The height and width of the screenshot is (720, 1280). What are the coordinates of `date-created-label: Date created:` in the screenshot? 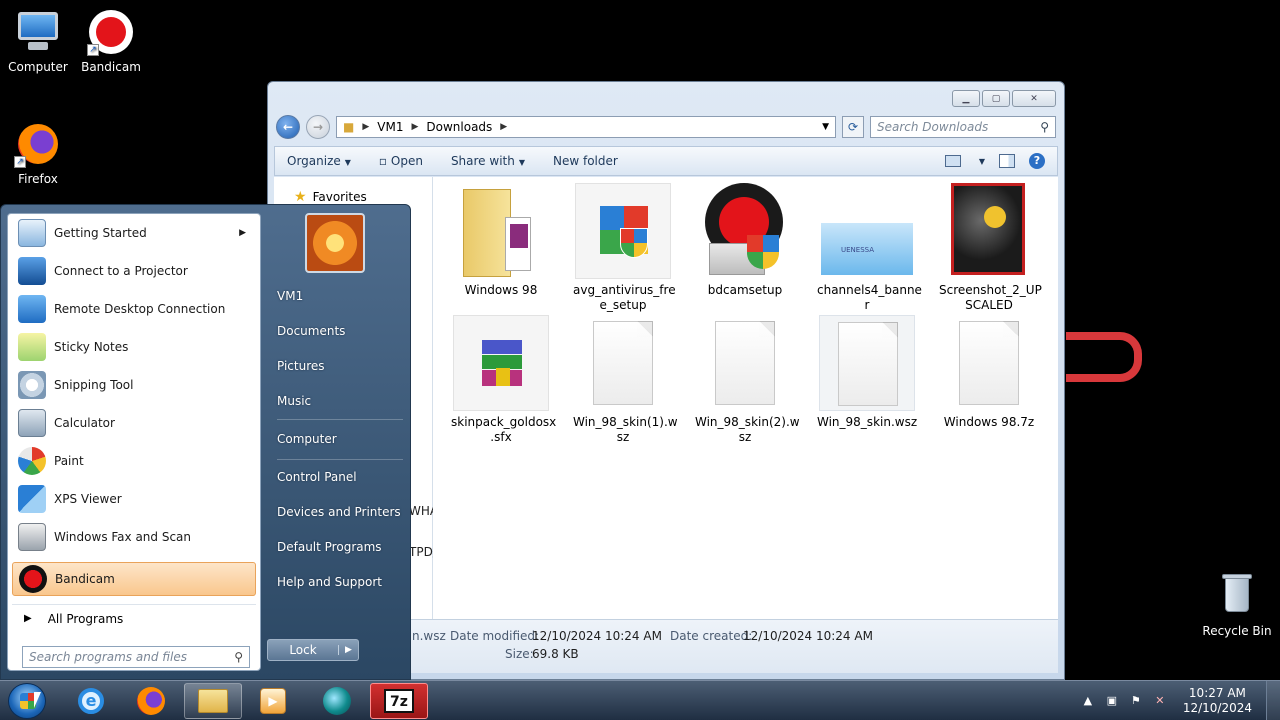 It's located at (711, 636).